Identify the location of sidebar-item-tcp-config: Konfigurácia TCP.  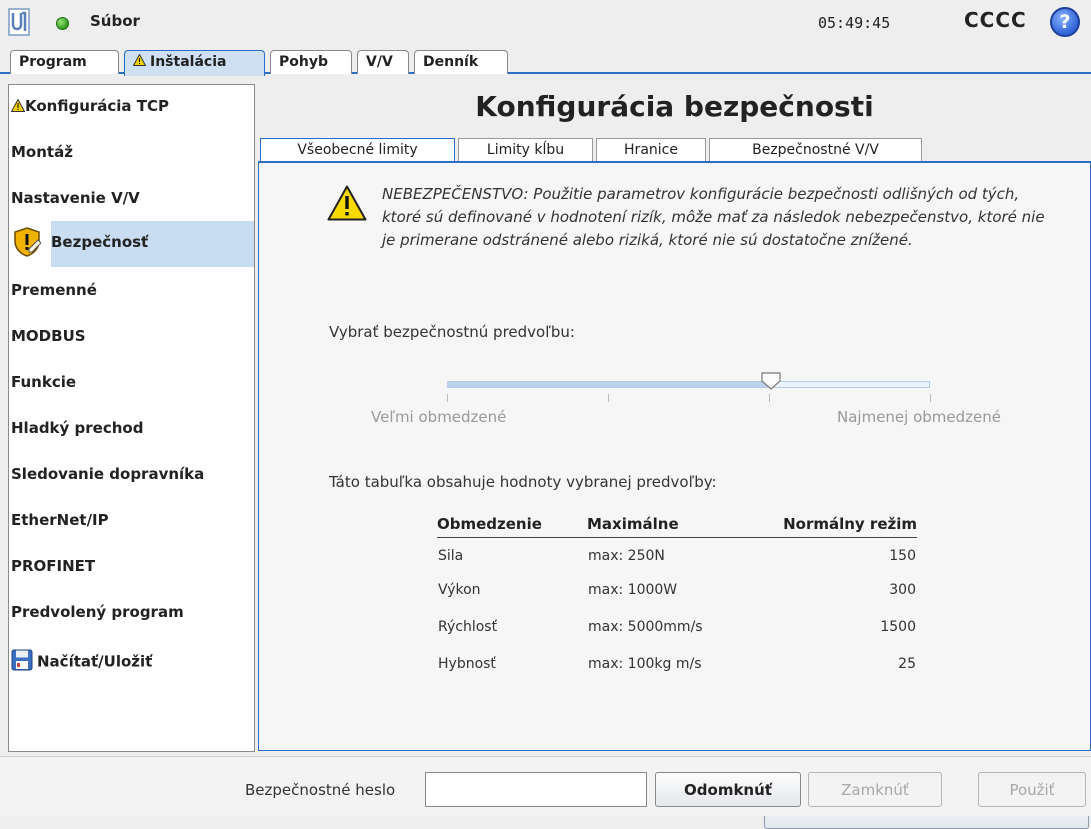
(131, 108).